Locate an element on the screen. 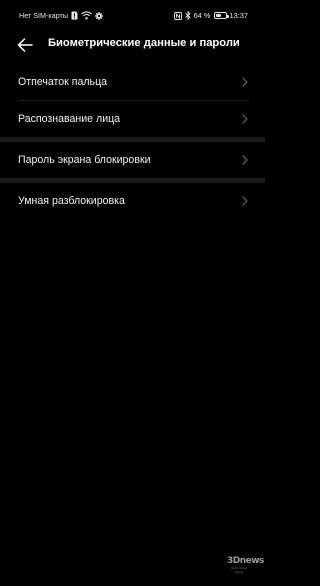 The width and height of the screenshot is (320, 586). watermark-logo-text: 3Dnews is located at coordinates (245, 561).